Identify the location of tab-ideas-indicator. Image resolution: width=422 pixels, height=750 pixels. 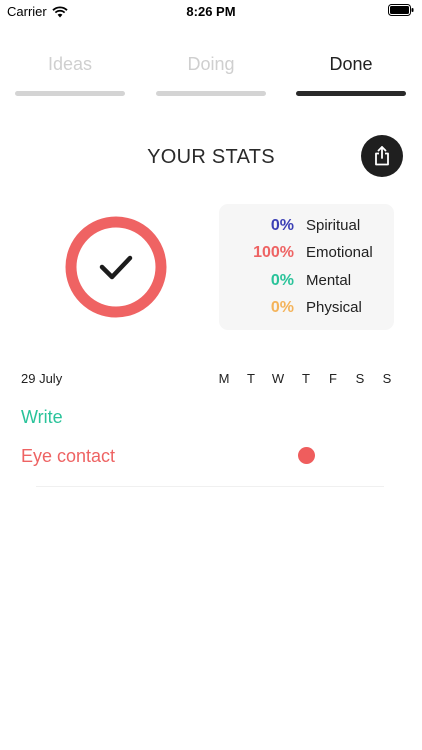
(70, 93).